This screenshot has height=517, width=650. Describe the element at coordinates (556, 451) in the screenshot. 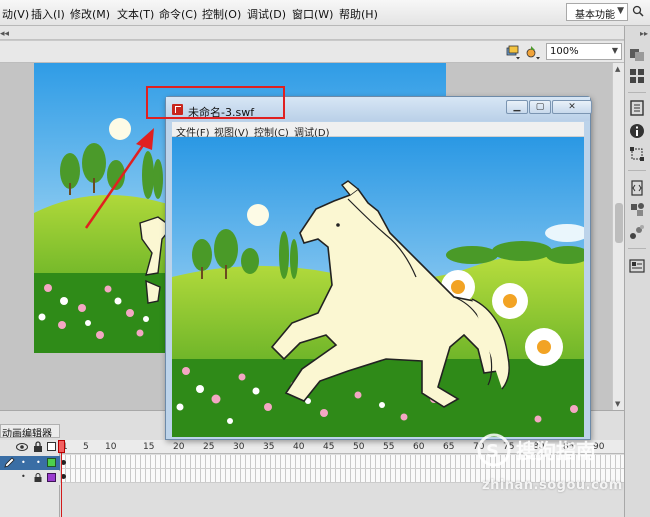

I see `svg-text: 搜狗指南` at that location.